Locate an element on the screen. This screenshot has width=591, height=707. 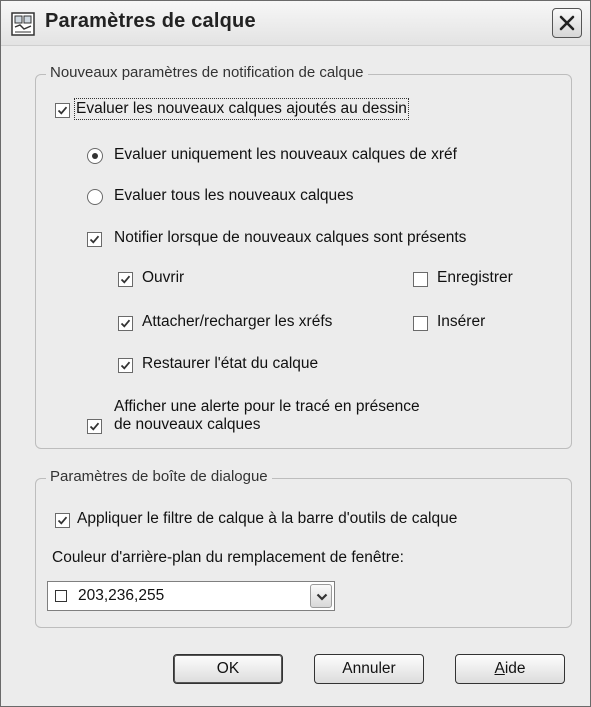
apply-filter-checkbox is located at coordinates (62, 520).